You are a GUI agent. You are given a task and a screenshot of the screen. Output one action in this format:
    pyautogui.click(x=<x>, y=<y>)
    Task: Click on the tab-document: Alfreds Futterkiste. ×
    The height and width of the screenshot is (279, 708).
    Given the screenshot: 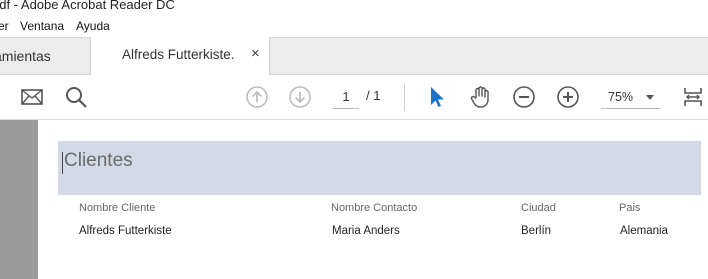 What is the action you would take?
    pyautogui.click(x=180, y=56)
    